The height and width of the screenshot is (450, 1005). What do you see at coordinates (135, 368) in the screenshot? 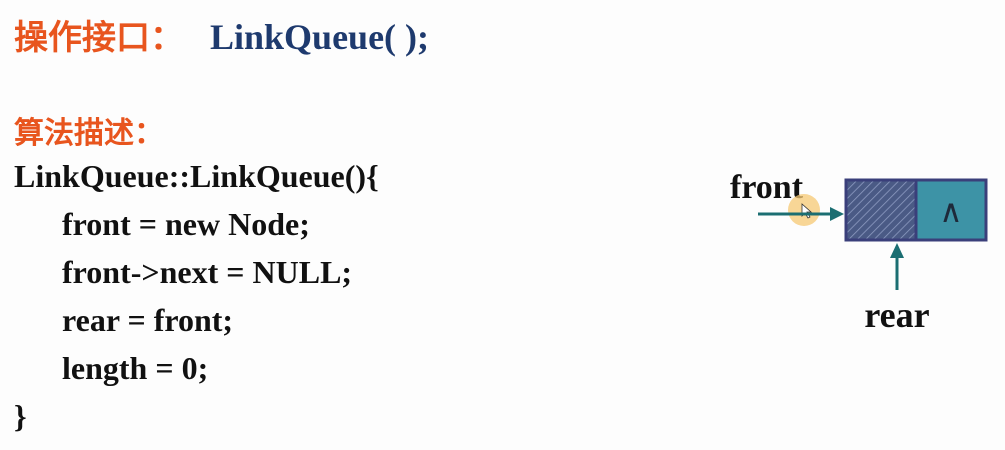
I see `code-line-length: length = 0;` at bounding box center [135, 368].